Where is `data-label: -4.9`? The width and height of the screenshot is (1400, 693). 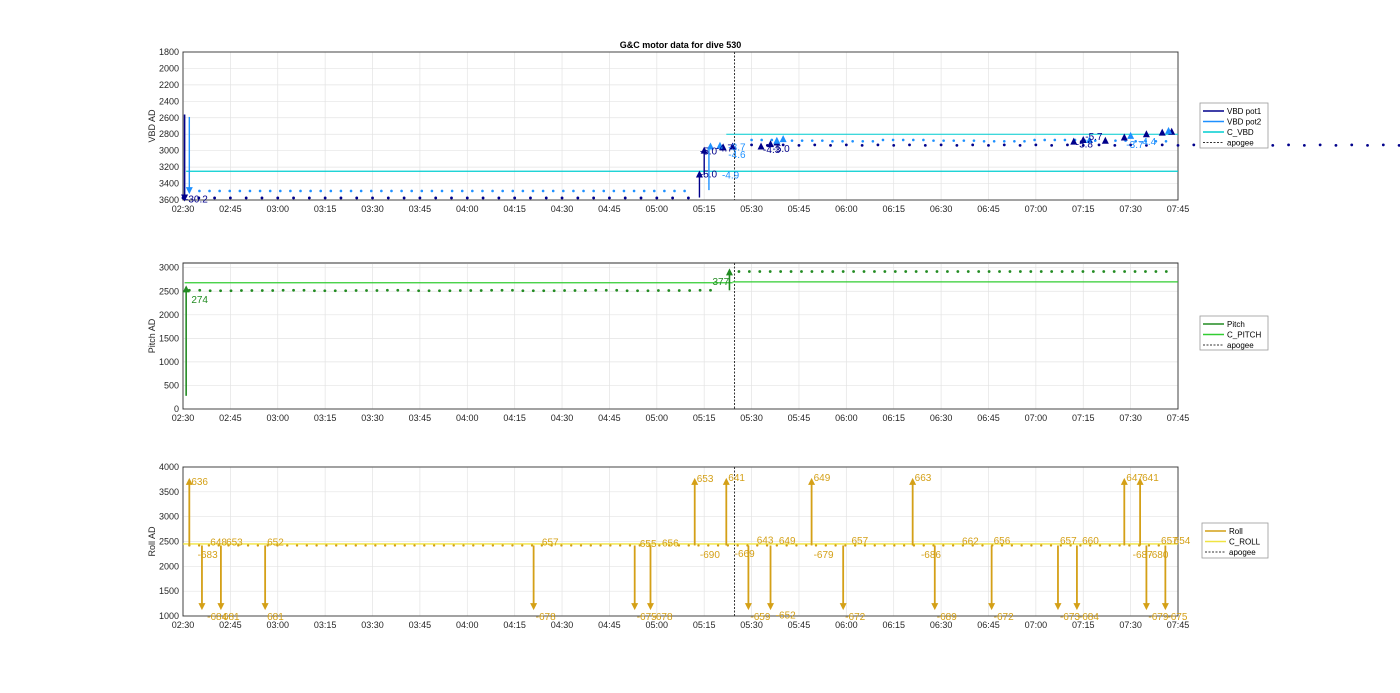 data-label: -4.9 is located at coordinates (731, 176).